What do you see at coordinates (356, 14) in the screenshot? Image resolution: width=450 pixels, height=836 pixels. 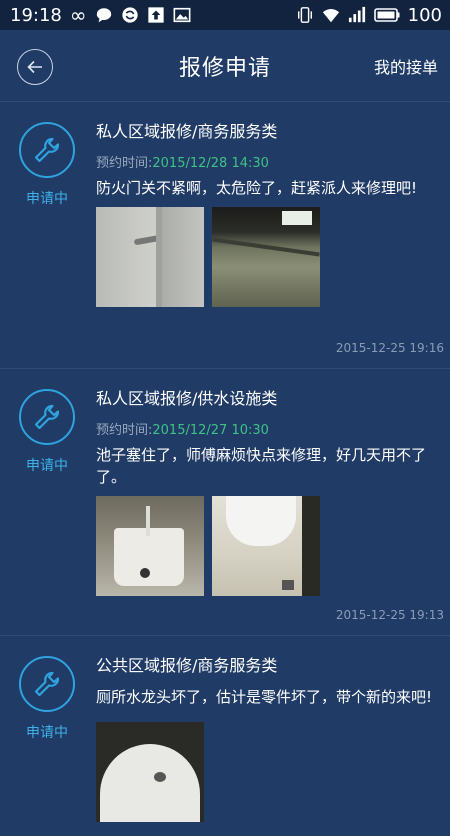 I see `signal-icon` at bounding box center [356, 14].